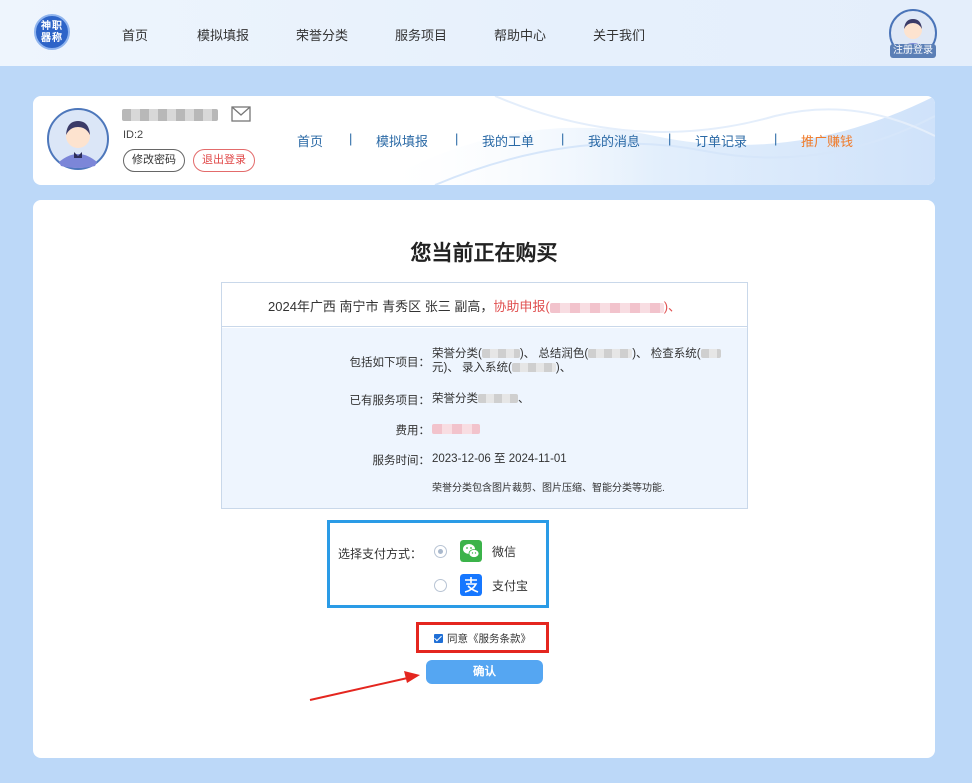 The height and width of the screenshot is (783, 972). What do you see at coordinates (508, 140) in the screenshot?
I see `user-nav-tickets: 我的工单` at bounding box center [508, 140].